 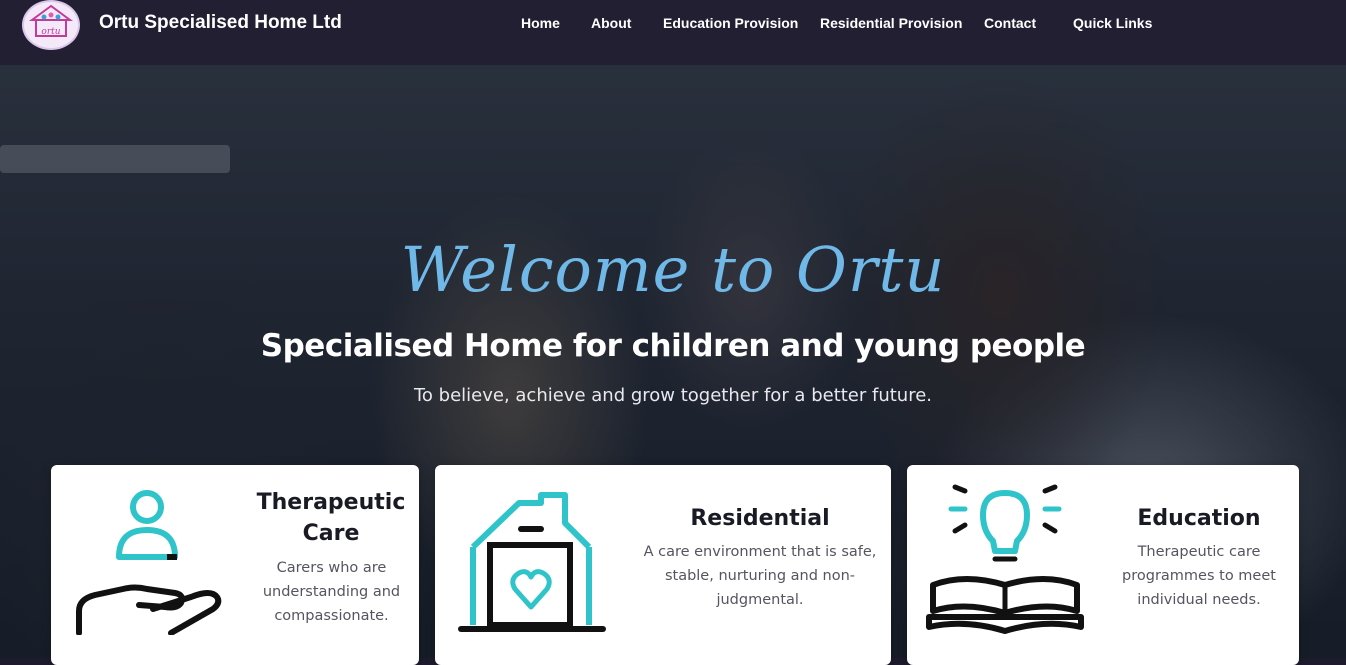 What do you see at coordinates (760, 518) in the screenshot?
I see `card-title: Residential` at bounding box center [760, 518].